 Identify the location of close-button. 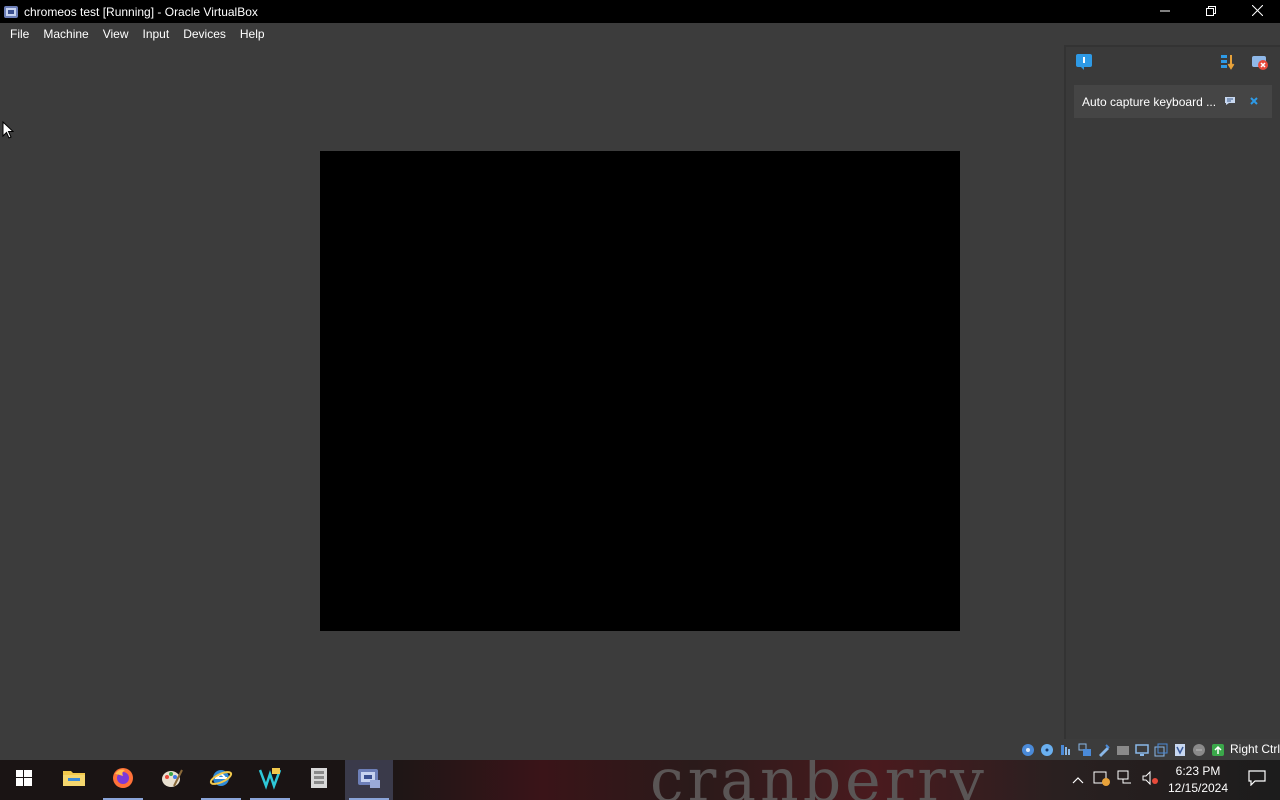
(1257, 11).